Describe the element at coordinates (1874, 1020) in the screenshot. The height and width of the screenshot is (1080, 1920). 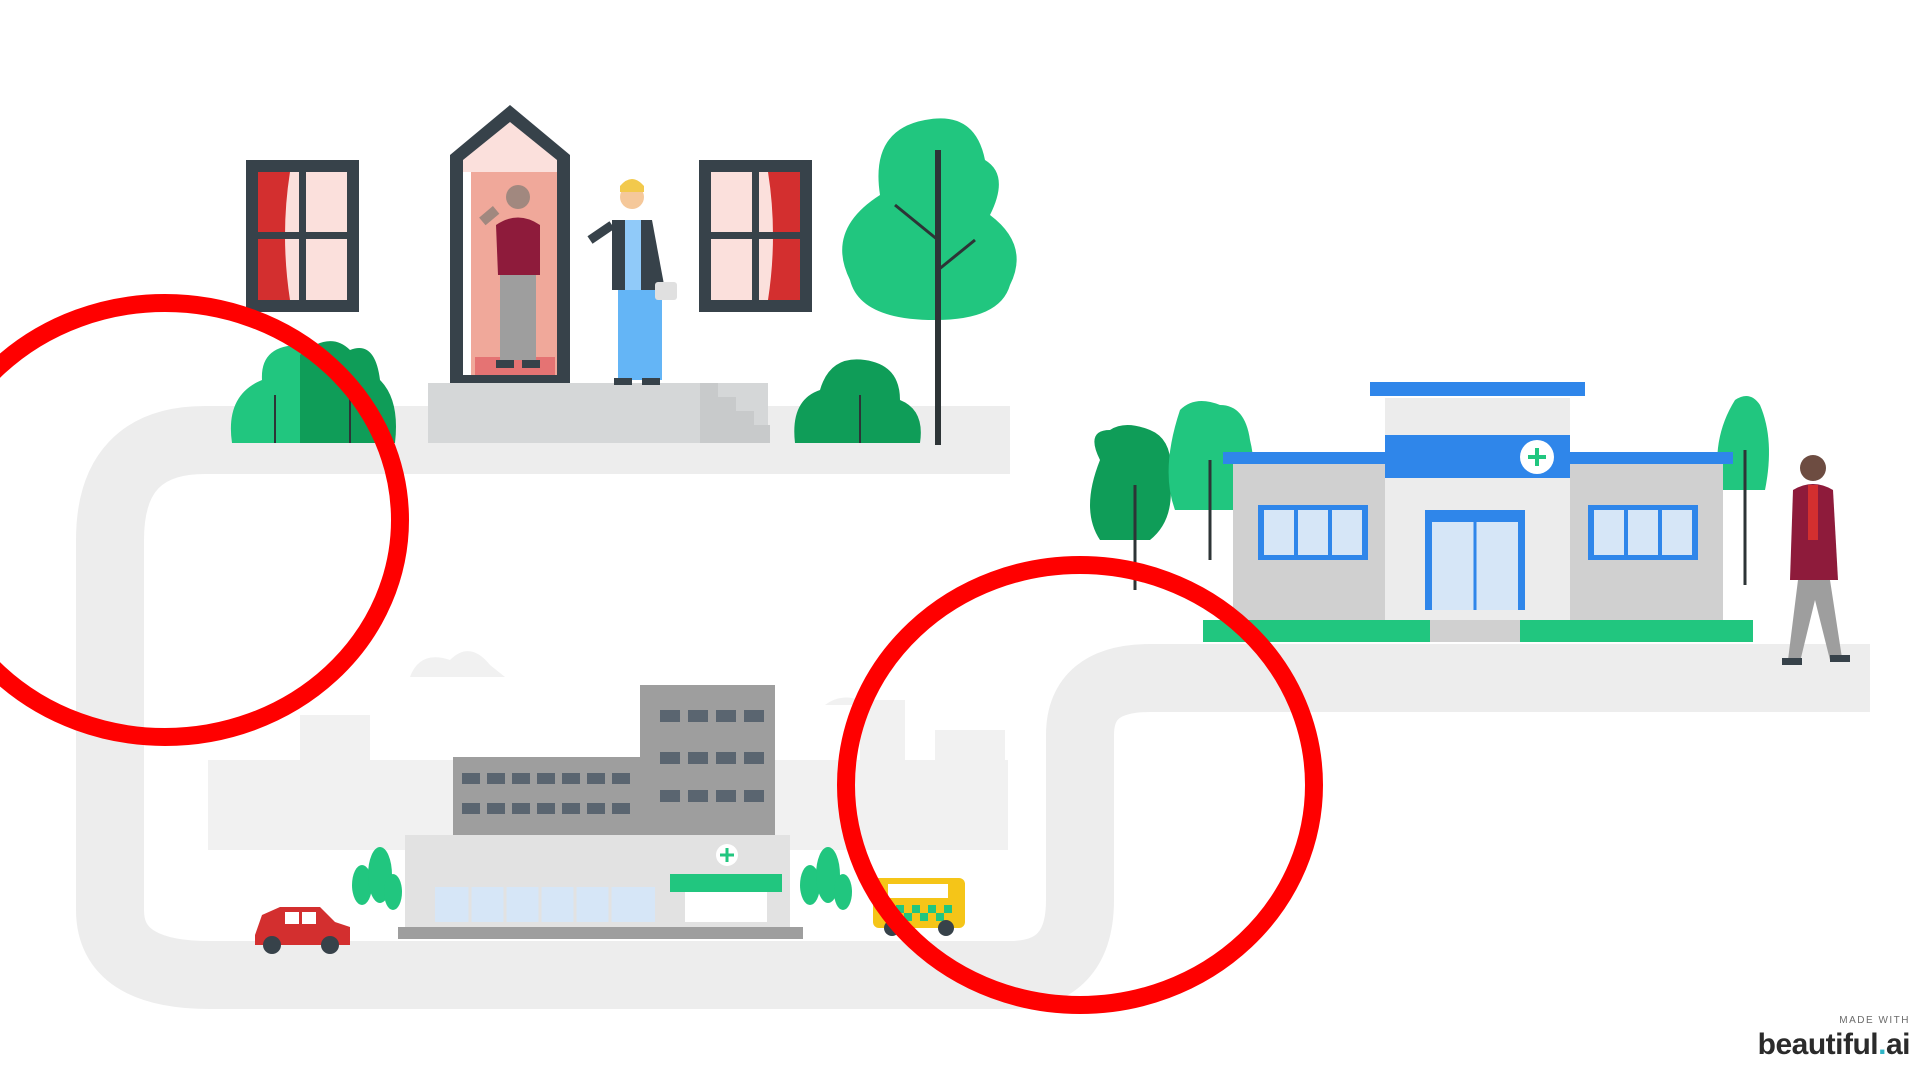
I see `made-with-label: MADE WITH` at that location.